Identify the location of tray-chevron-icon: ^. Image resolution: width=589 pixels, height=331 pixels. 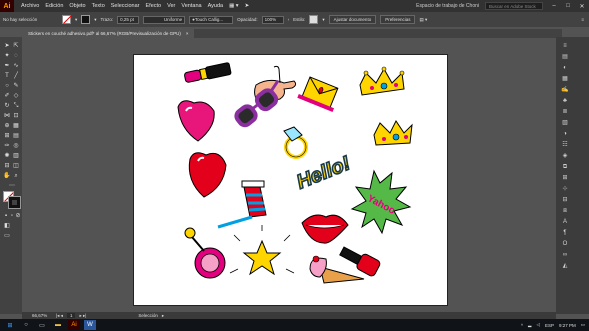
(522, 325).